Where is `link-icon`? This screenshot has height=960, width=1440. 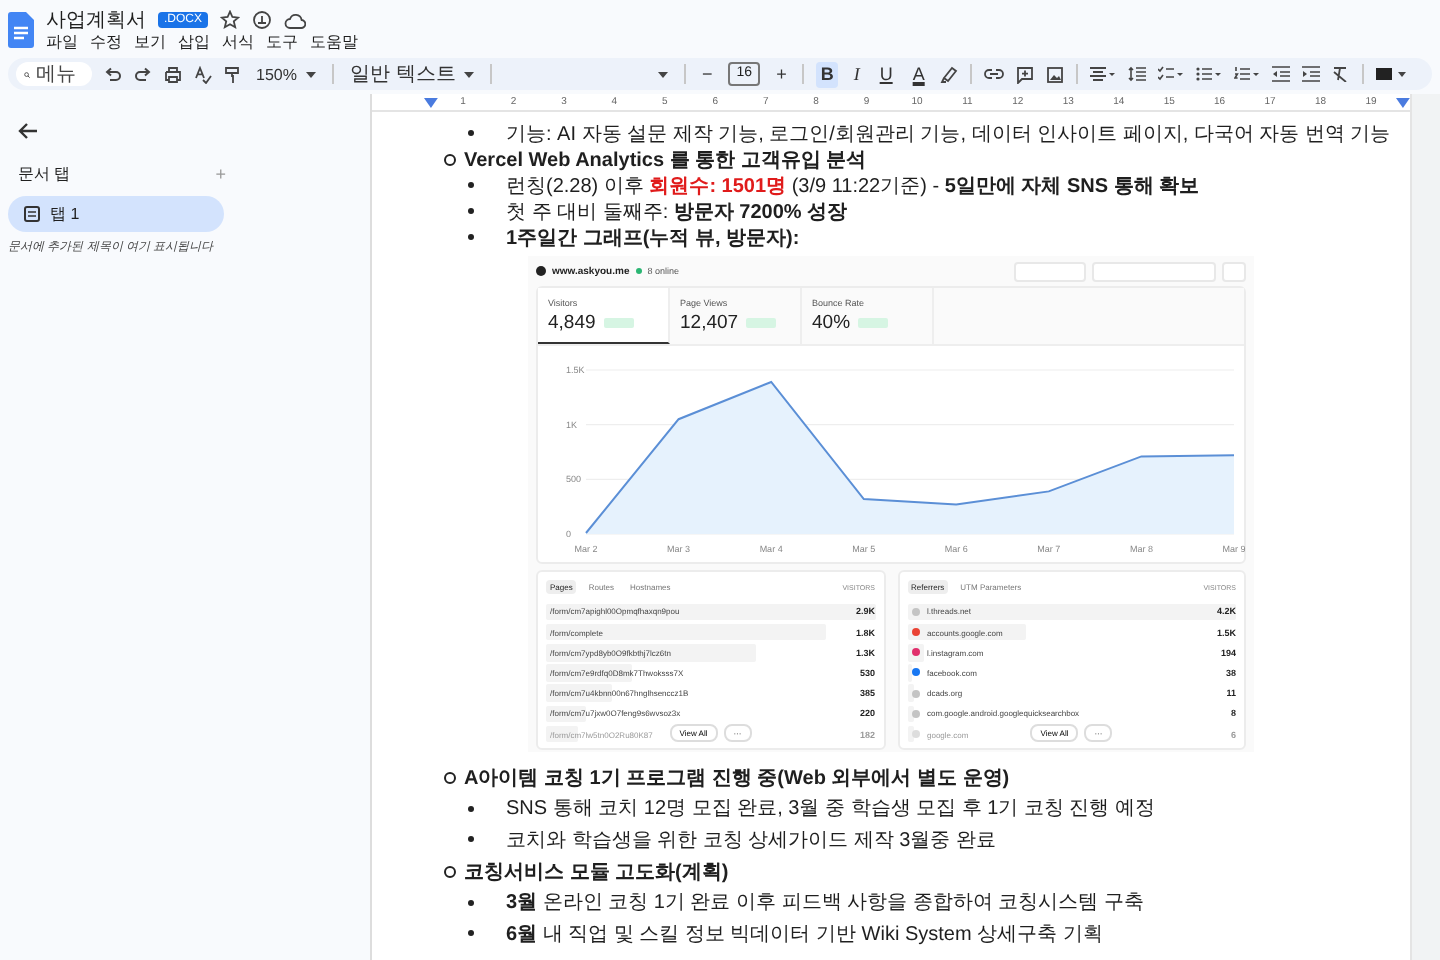
link-icon is located at coordinates (994, 74).